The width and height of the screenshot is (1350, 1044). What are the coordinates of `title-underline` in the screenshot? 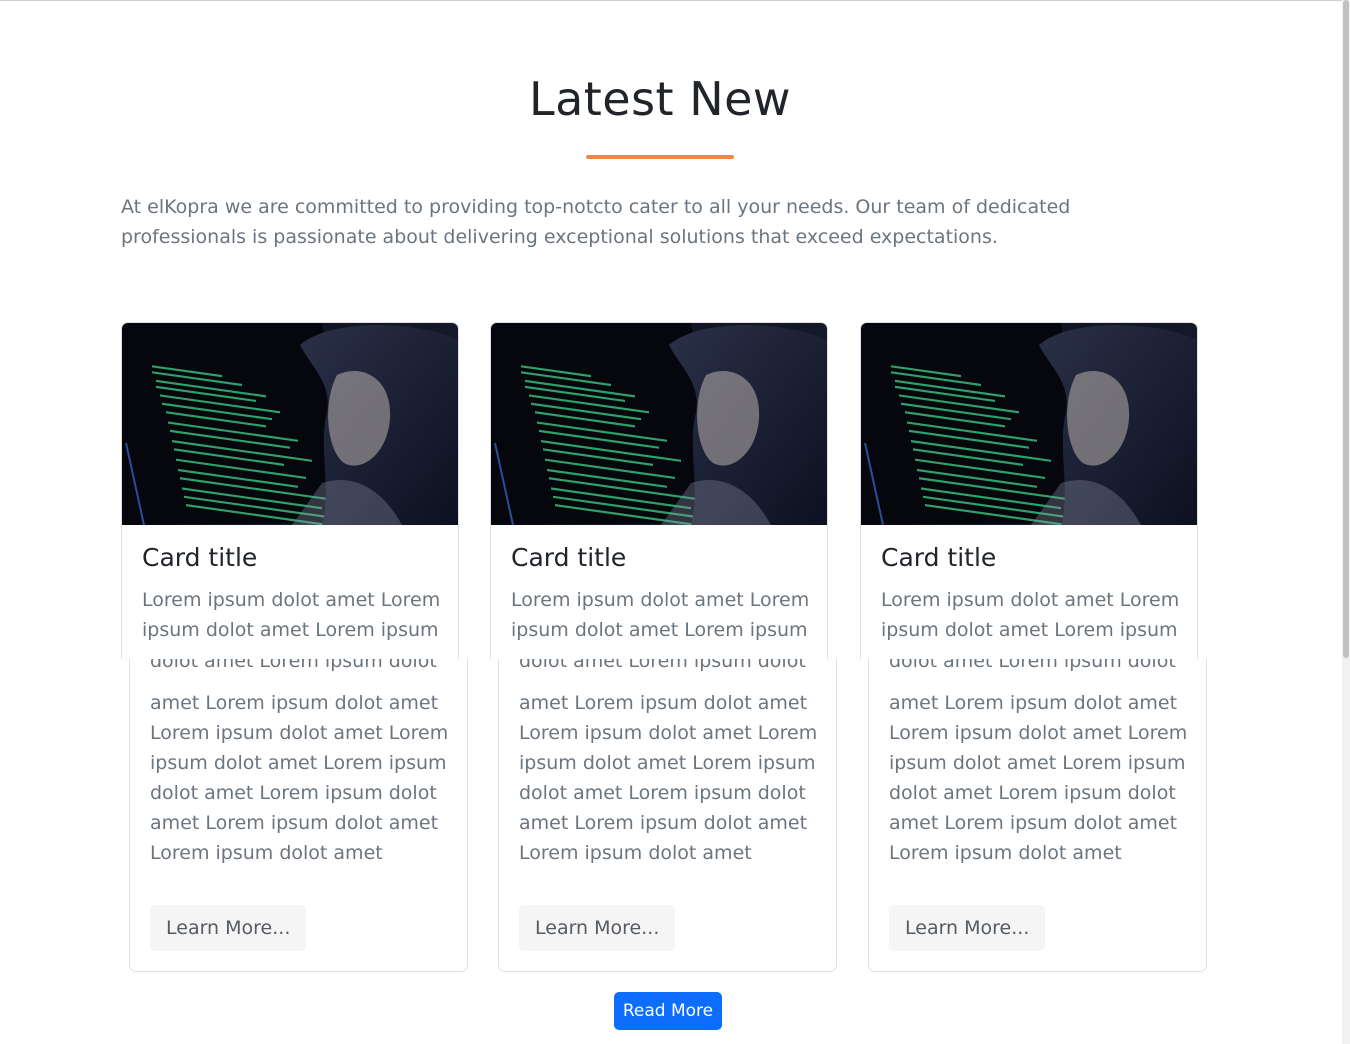 It's located at (660, 157).